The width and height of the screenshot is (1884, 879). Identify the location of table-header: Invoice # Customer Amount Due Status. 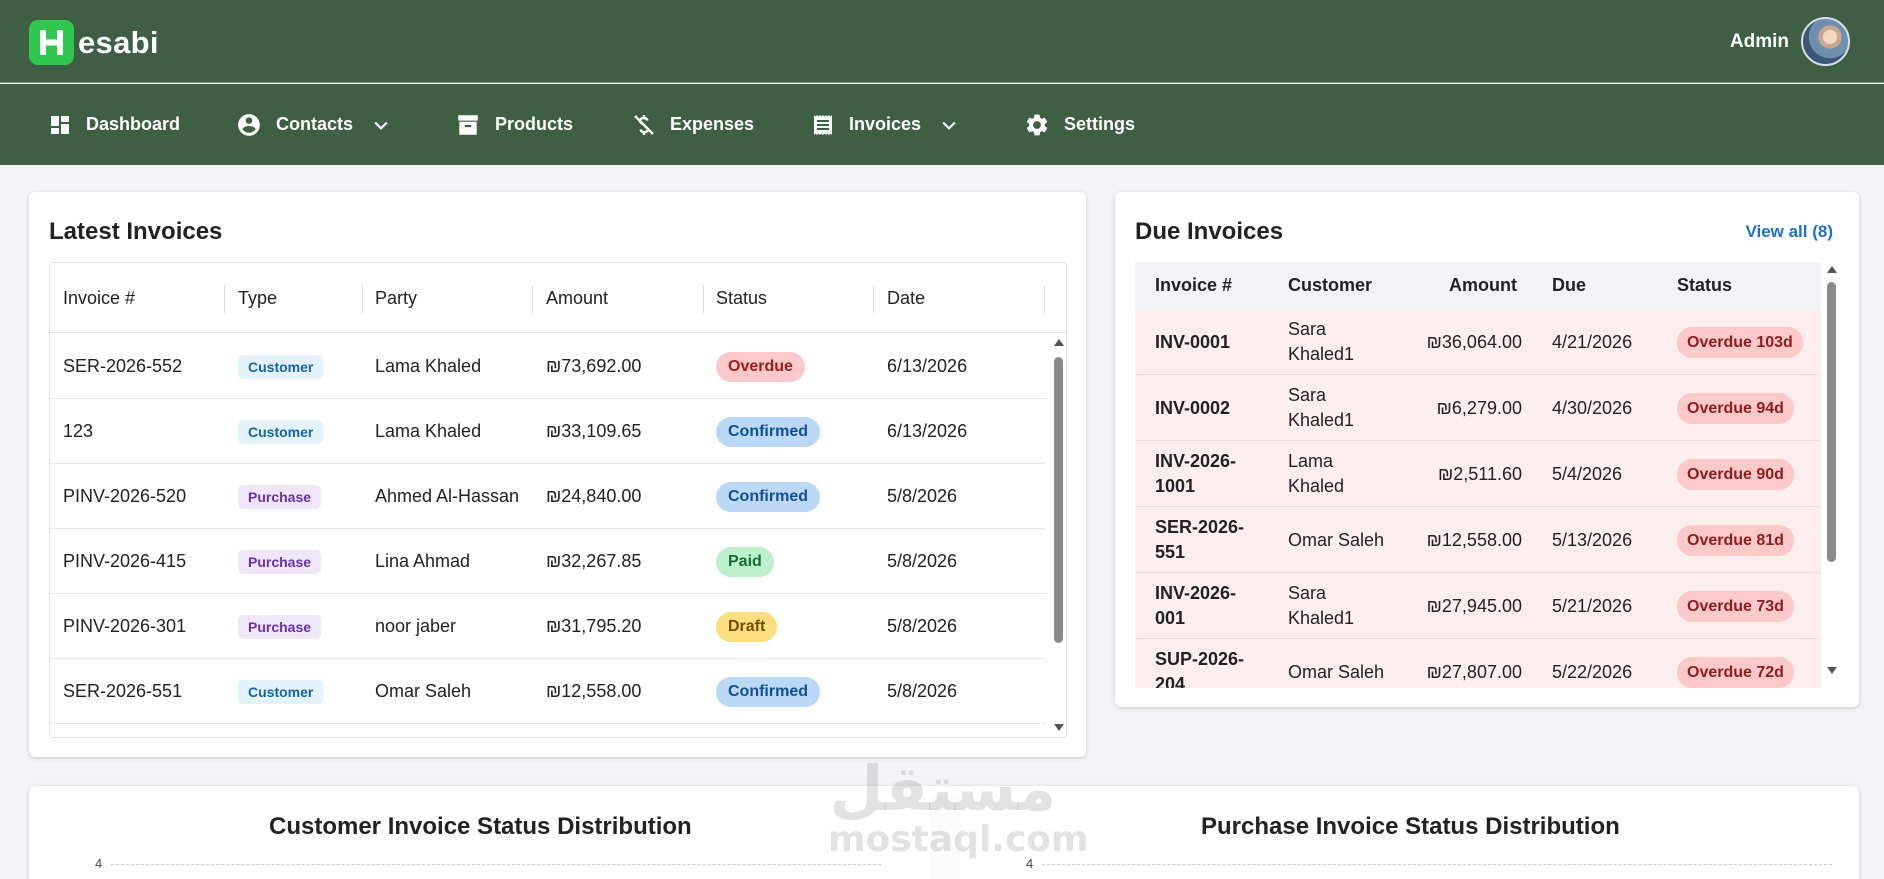
(1478, 285).